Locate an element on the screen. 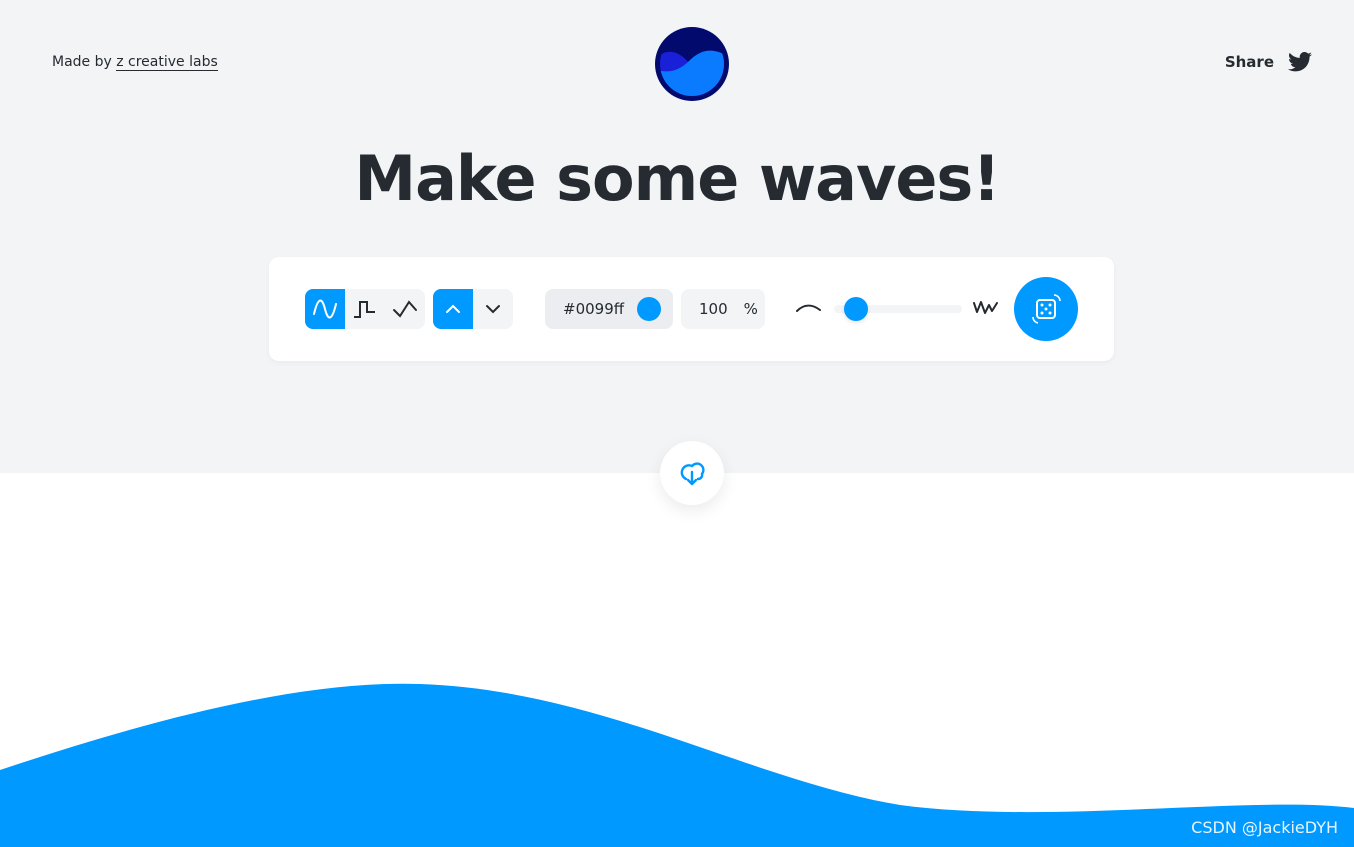 This screenshot has height=847, width=1354. slider-thumb is located at coordinates (855, 309).